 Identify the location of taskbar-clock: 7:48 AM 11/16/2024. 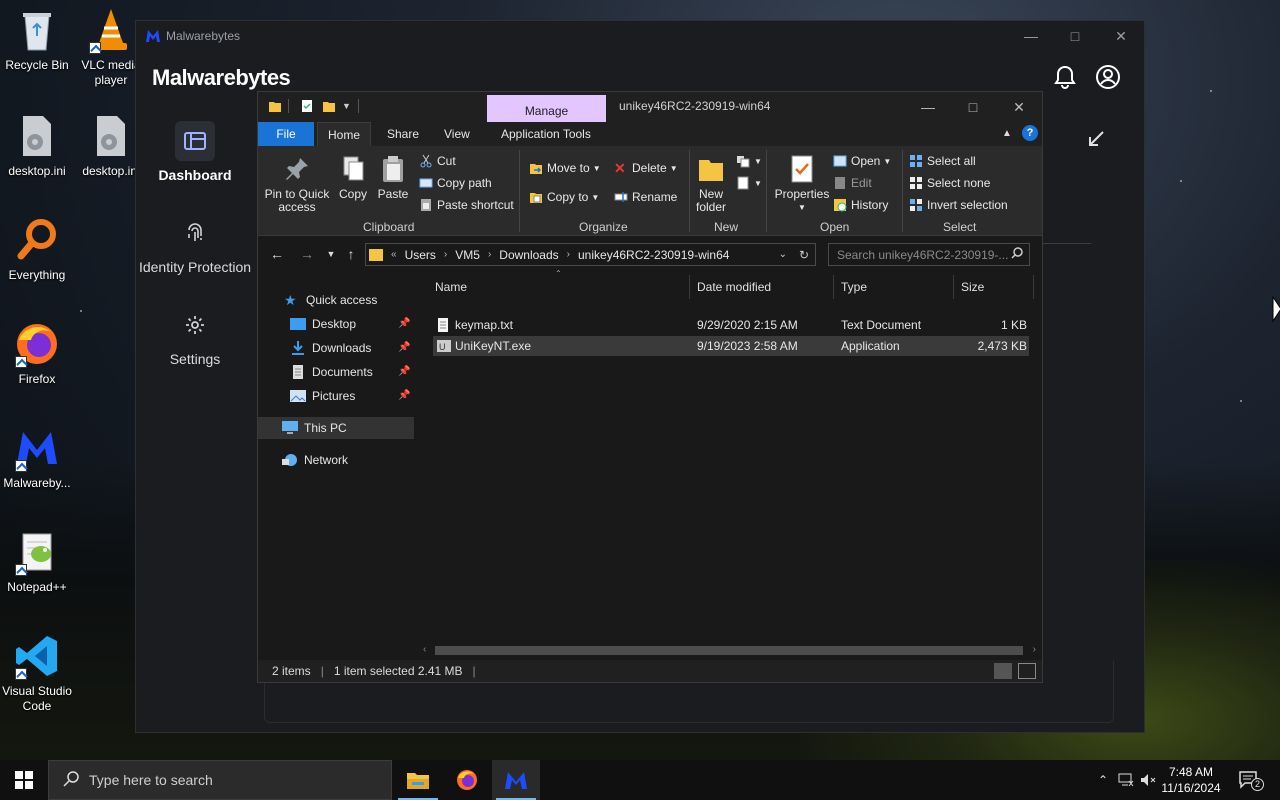
(1191, 780).